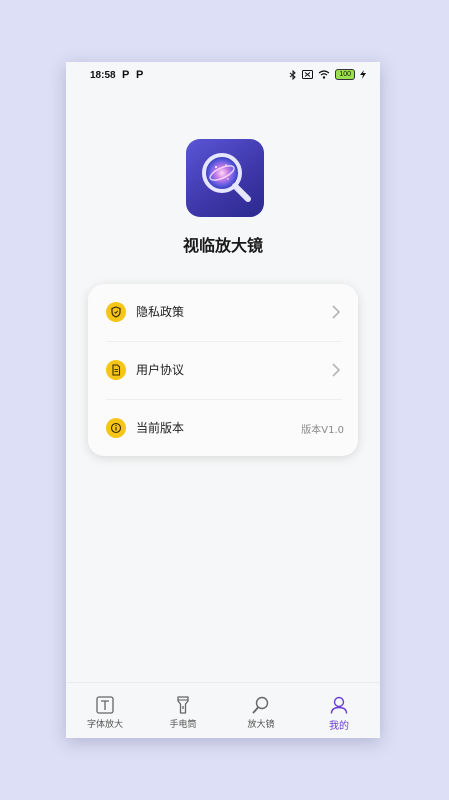  I want to click on tab-label: 字体放大, so click(104, 725).